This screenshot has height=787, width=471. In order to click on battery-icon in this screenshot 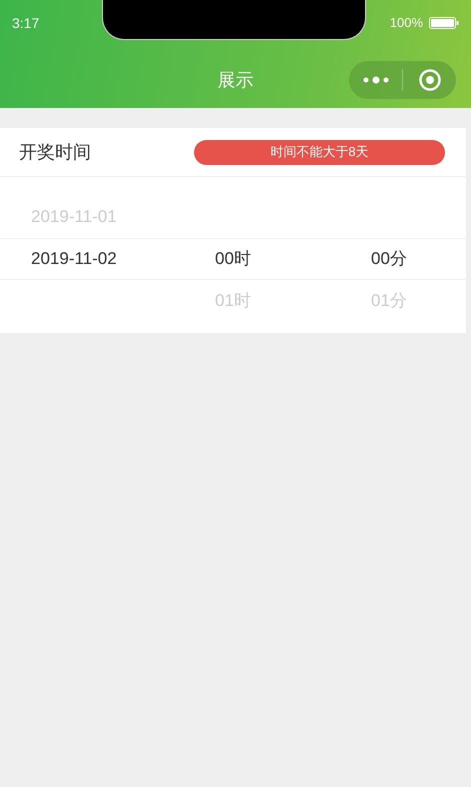, I will do `click(444, 23)`.